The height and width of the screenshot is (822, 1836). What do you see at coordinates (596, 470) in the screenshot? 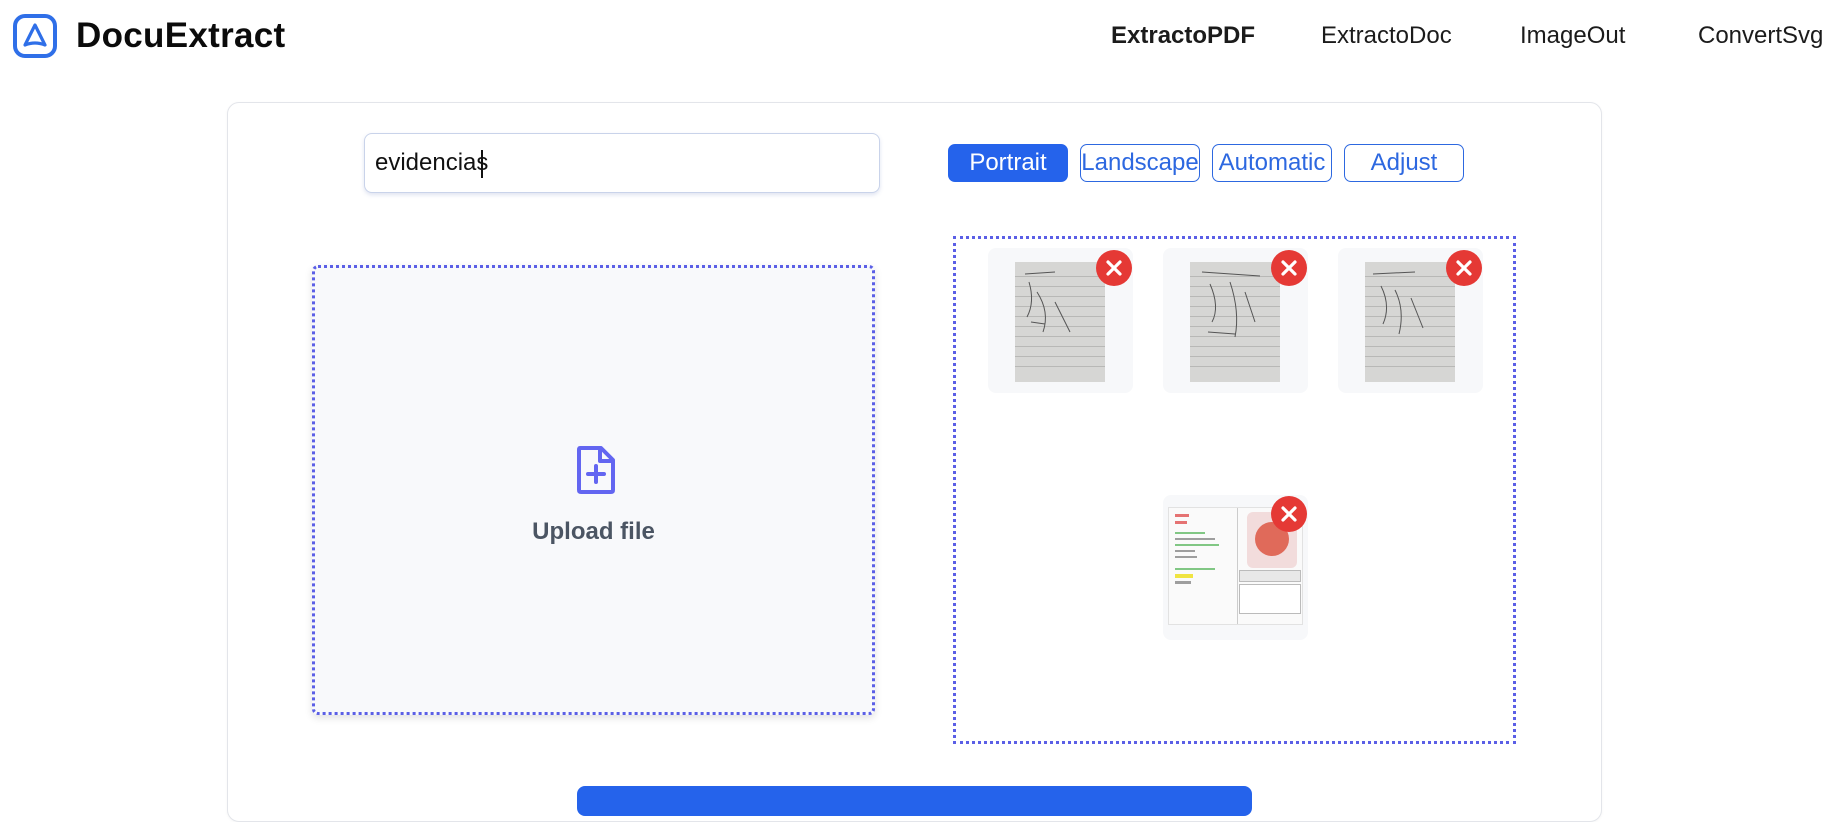
I see `file-plus-icon` at bounding box center [596, 470].